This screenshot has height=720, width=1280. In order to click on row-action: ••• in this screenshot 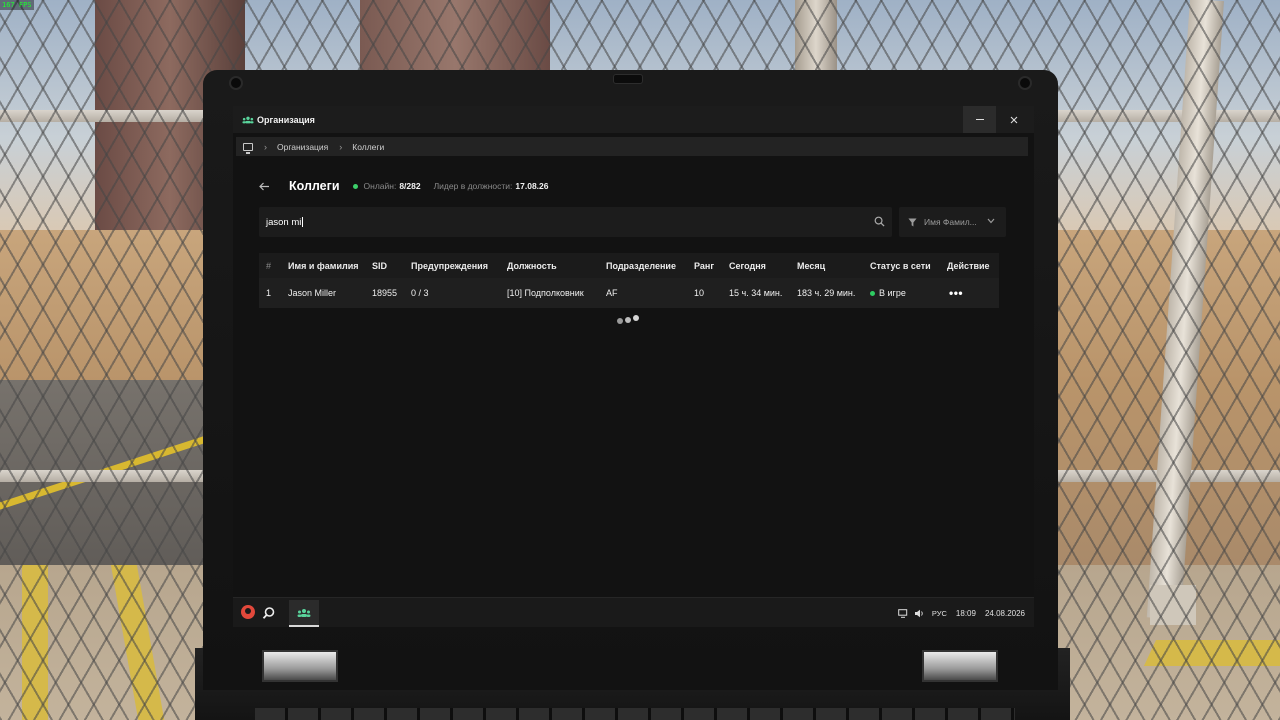, I will do `click(955, 293)`.